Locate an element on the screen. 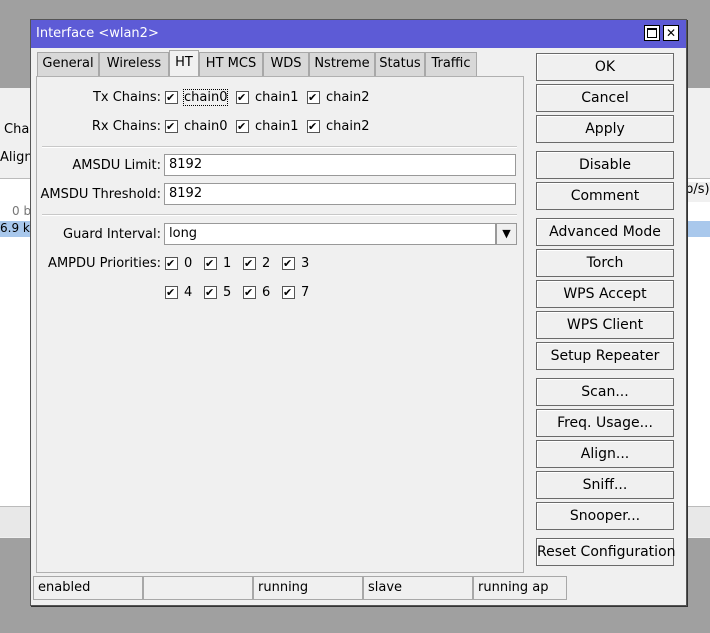  ampdu-priority-1-checkbox is located at coordinates (210, 263).